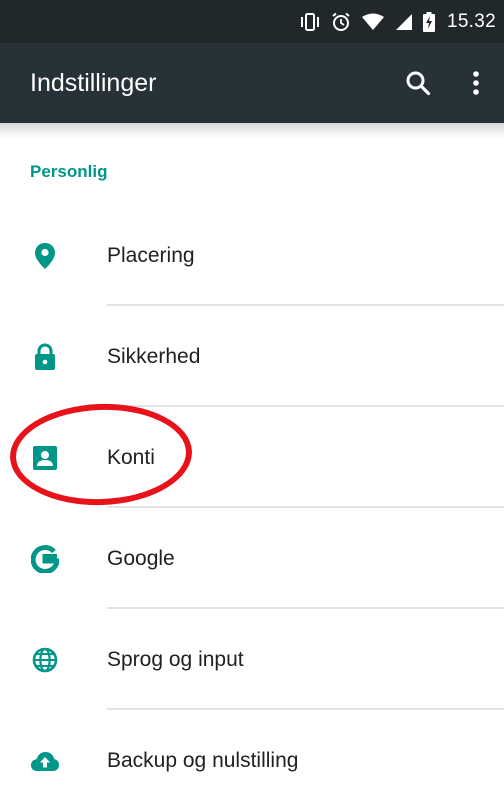  What do you see at coordinates (252, 356) in the screenshot?
I see `settings-item-sikkerhed: Sikkerhed` at bounding box center [252, 356].